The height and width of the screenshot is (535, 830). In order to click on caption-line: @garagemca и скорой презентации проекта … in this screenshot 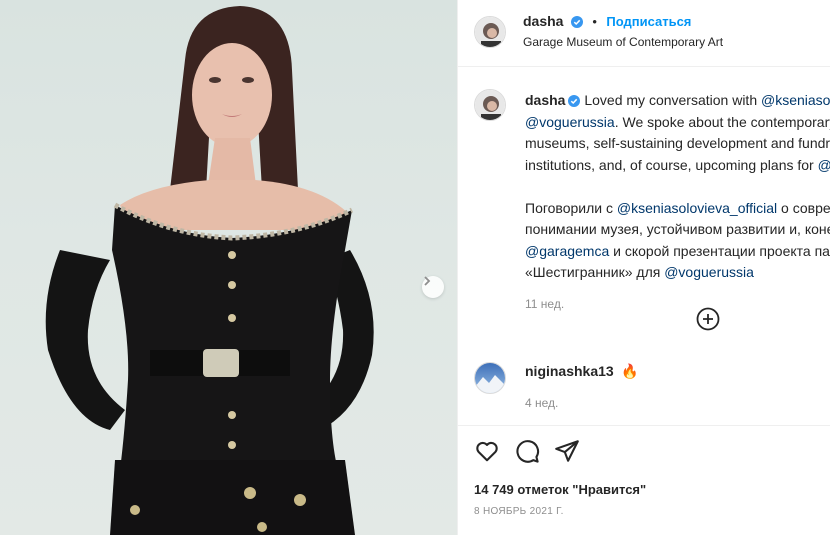, I will do `click(677, 252)`.